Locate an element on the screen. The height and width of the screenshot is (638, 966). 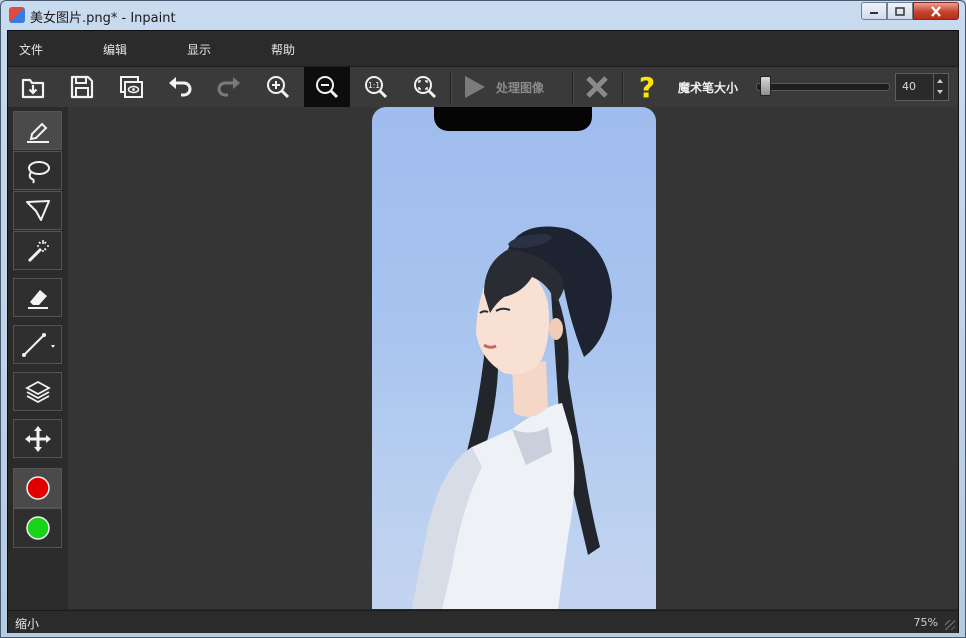
actual-size-button: 1:1 is located at coordinates (376, 87).